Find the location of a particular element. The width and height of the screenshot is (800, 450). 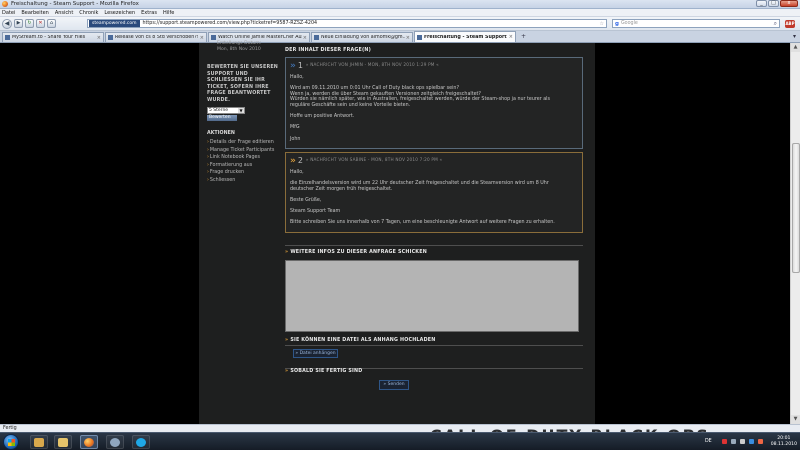

menu-lesezeichen: Lesezeichen is located at coordinates (119, 13).